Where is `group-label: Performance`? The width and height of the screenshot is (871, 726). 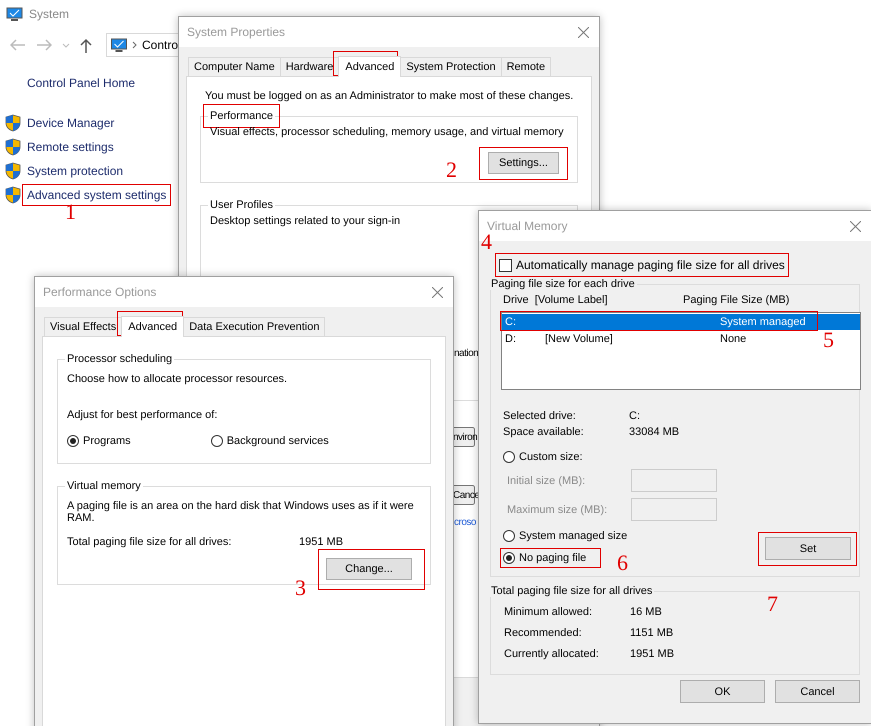 group-label: Performance is located at coordinates (241, 116).